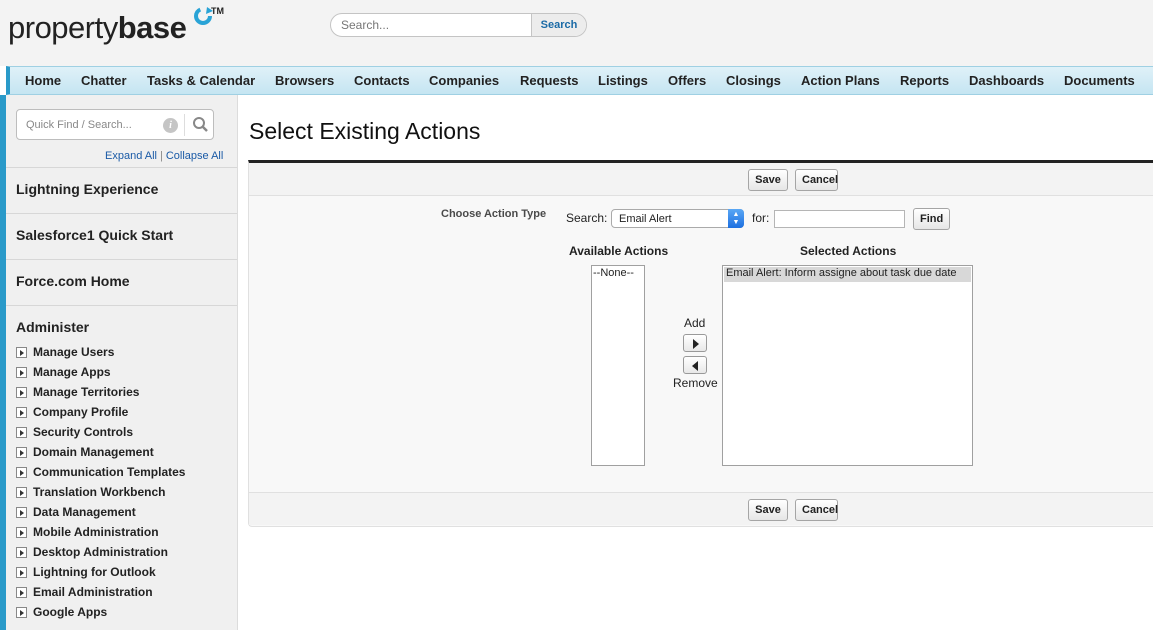 The height and width of the screenshot is (630, 1153). What do you see at coordinates (613, 273) in the screenshot?
I see `list-item: --None--` at bounding box center [613, 273].